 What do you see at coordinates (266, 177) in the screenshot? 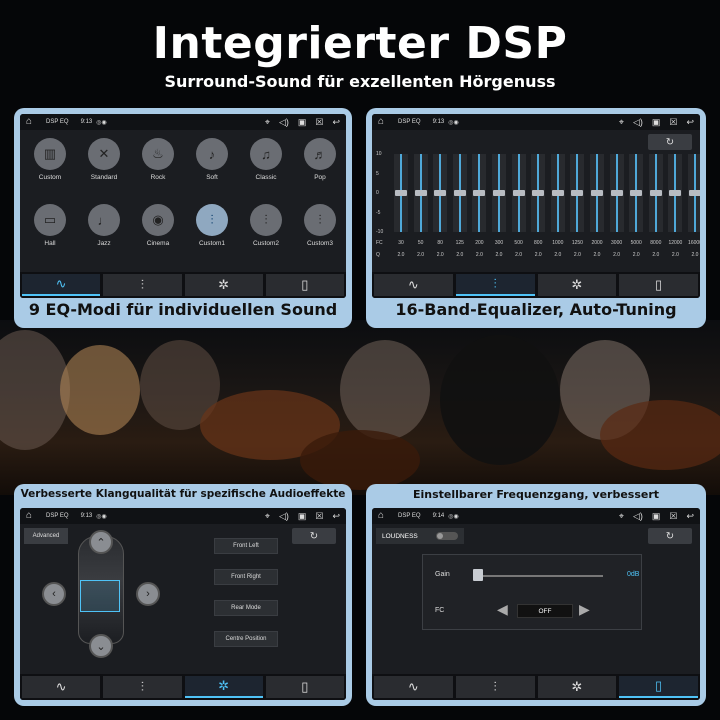
I see `preset-label: Classic` at bounding box center [266, 177].